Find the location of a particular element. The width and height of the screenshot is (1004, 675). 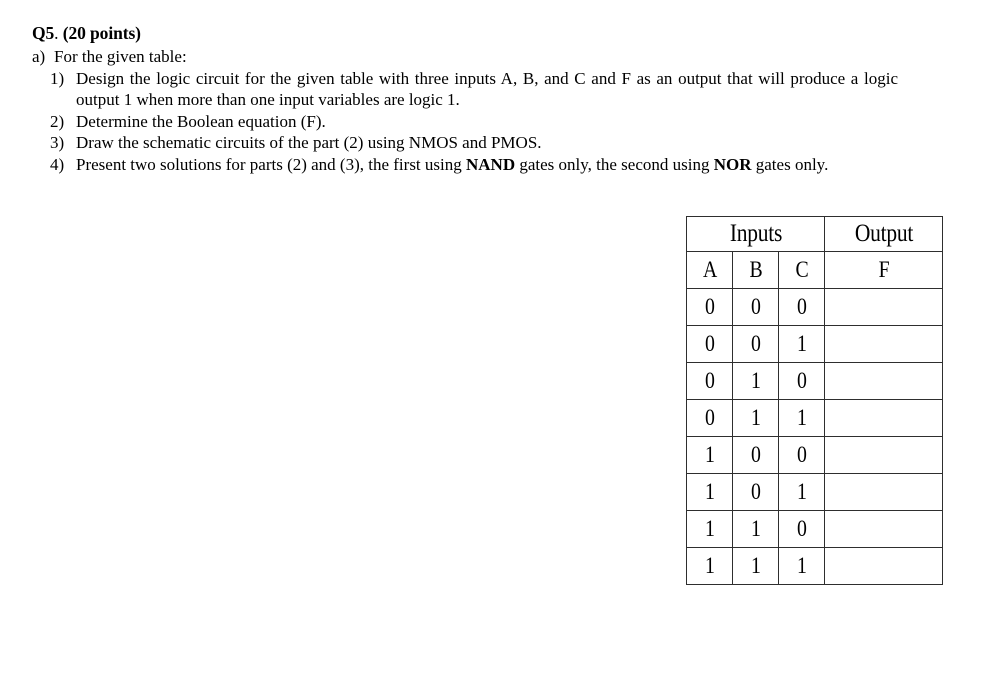

sub-item-3-marker: 3) is located at coordinates (57, 142).